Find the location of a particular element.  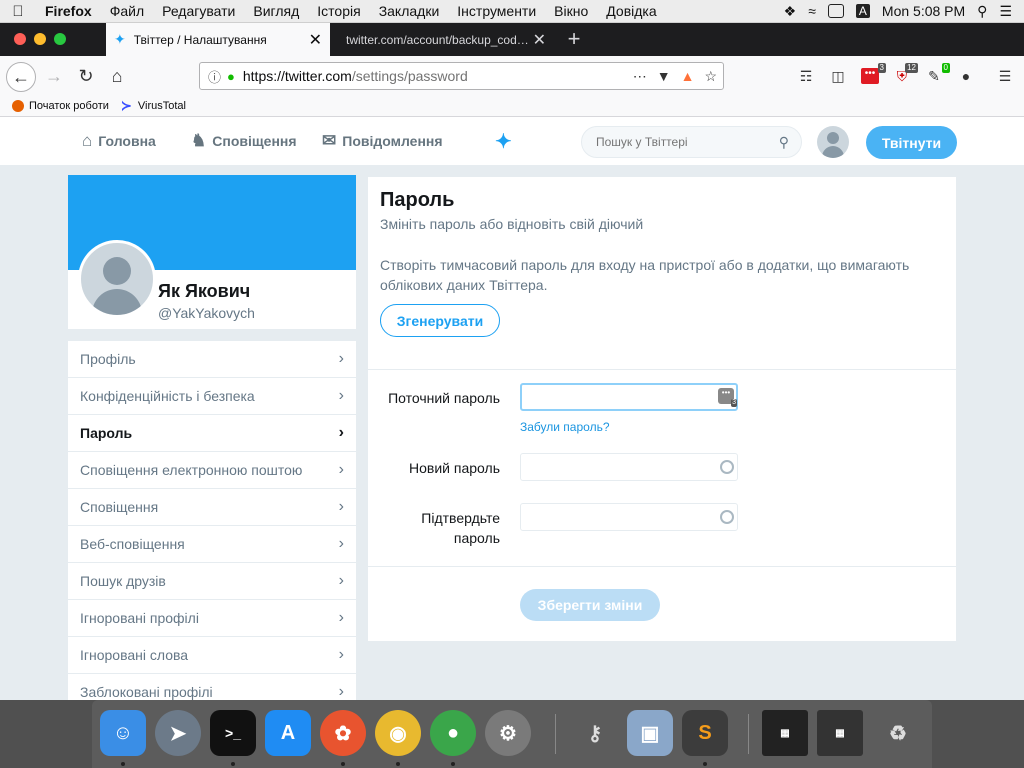

notification-center-icon: ☰ is located at coordinates (1005, 11).